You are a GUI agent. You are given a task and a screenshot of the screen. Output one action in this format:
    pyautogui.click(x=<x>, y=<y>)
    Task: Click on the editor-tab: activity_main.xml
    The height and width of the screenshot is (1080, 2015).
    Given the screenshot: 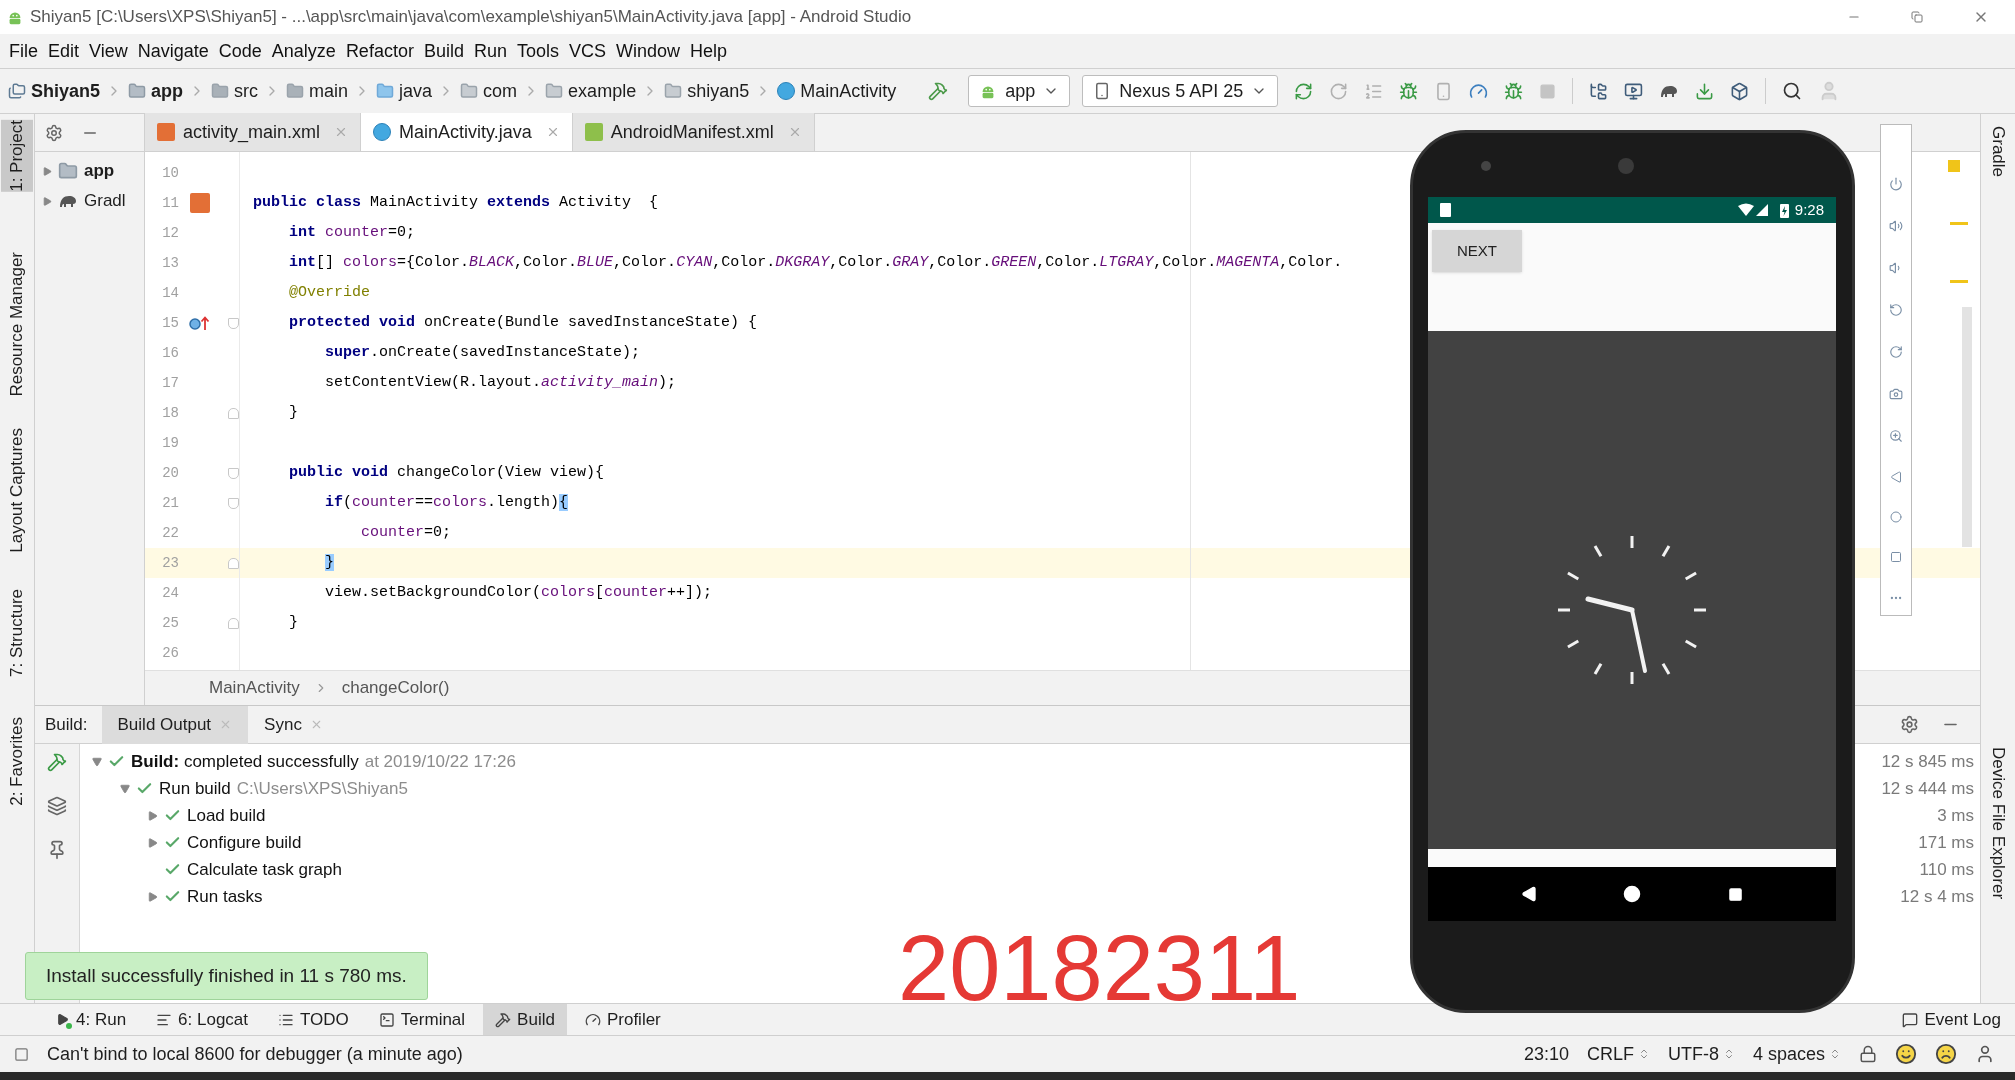 What is the action you would take?
    pyautogui.click(x=253, y=132)
    